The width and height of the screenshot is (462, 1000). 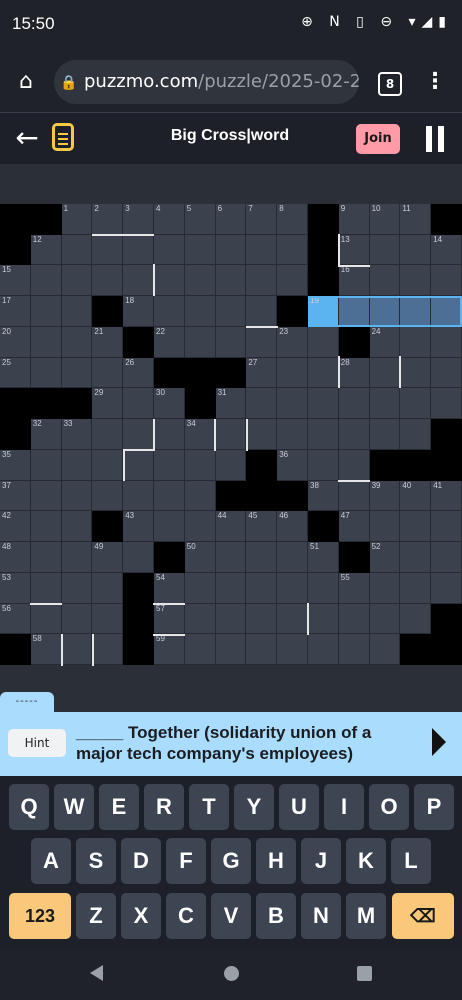 I want to click on key-u: U, so click(x=299, y=807).